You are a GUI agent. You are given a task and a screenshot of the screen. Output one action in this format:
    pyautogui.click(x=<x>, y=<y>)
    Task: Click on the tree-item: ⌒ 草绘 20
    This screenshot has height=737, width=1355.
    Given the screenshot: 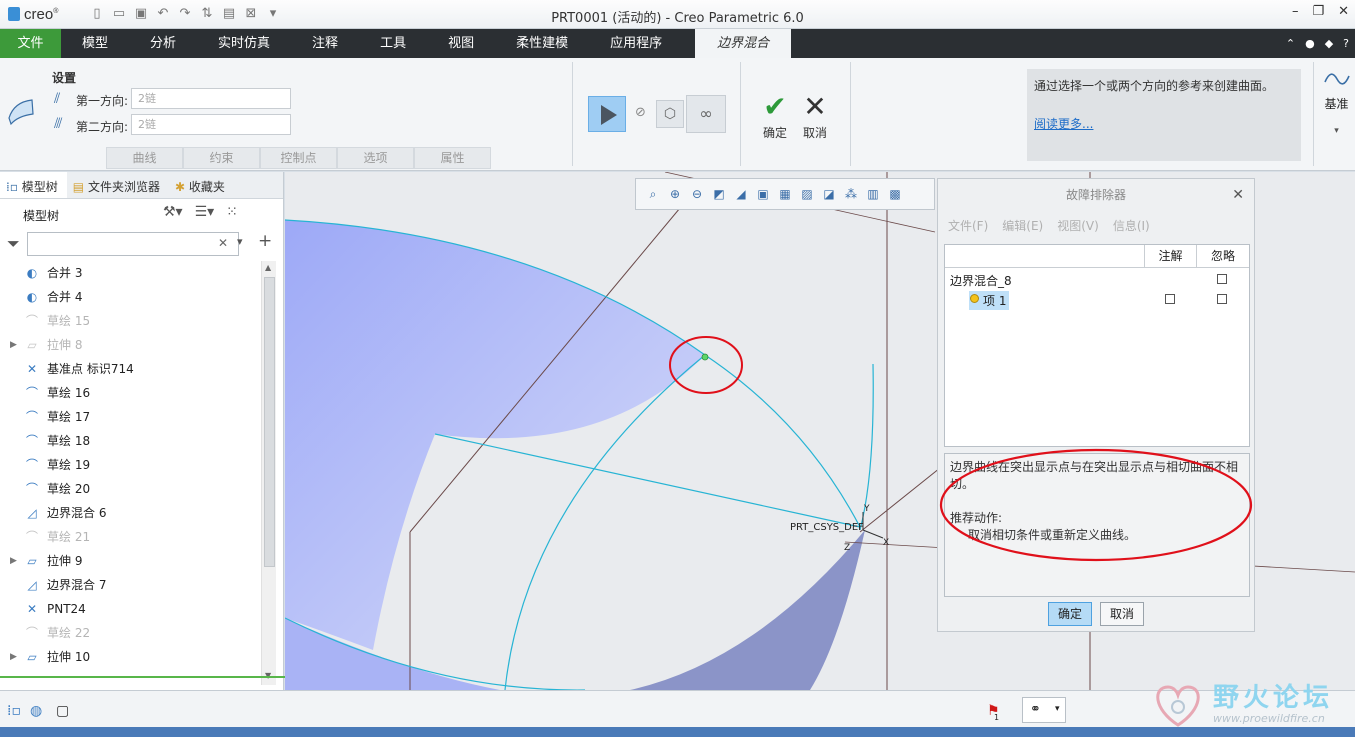 What is the action you would take?
    pyautogui.click(x=131, y=489)
    